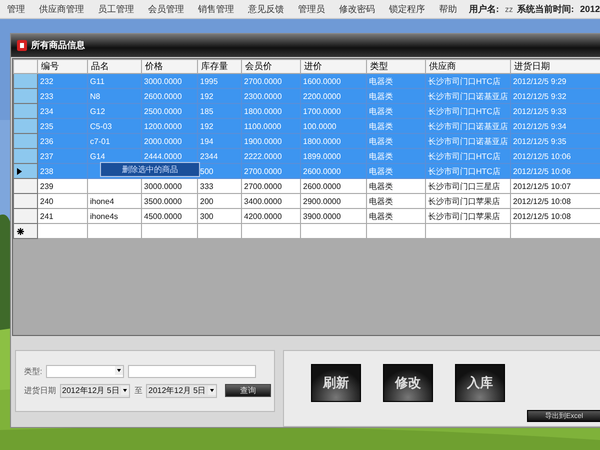  I want to click on table-cell: 2012/12/5 9:34, so click(555, 126).